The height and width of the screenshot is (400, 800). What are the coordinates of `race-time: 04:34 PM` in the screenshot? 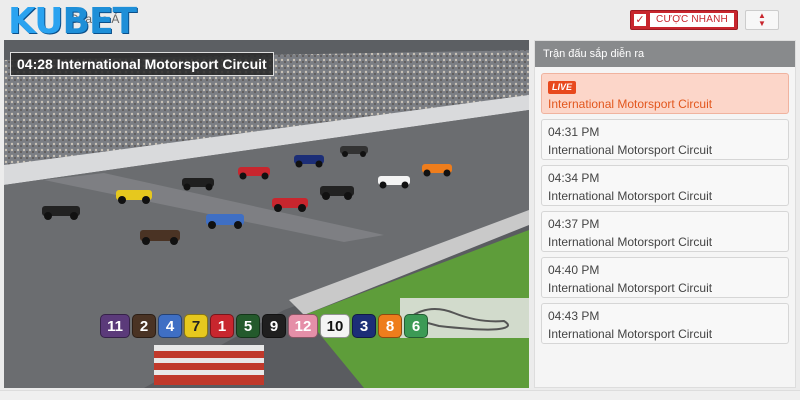 It's located at (574, 178).